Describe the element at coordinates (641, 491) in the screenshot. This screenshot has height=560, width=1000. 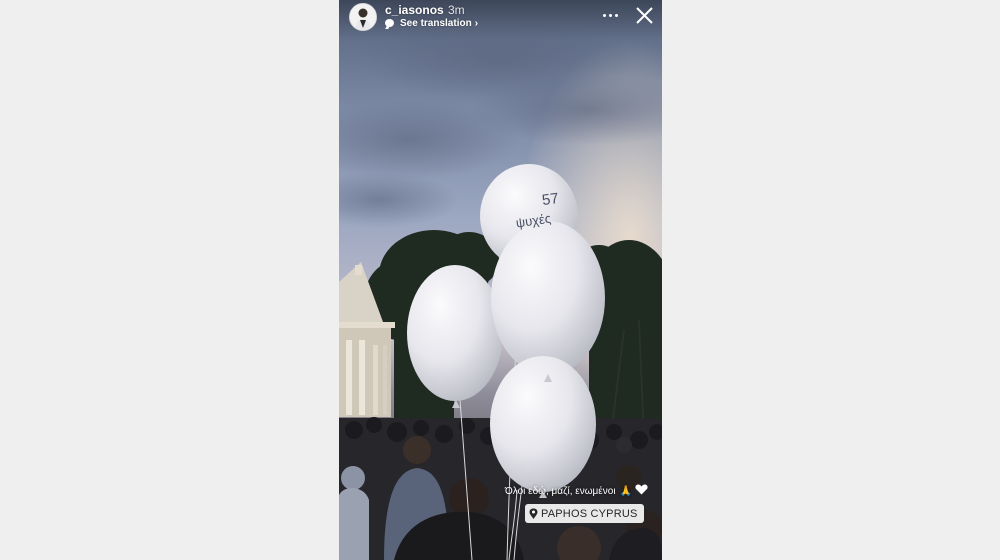
I see `white-heart-icon` at that location.